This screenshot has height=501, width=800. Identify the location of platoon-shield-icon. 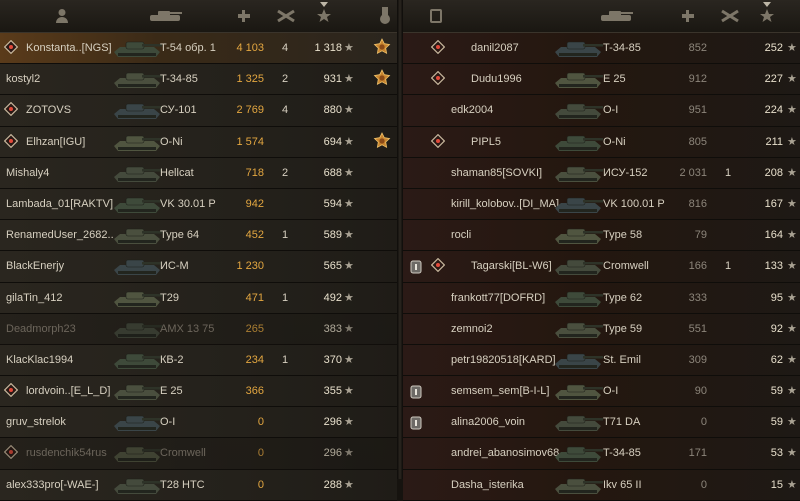
(416, 267).